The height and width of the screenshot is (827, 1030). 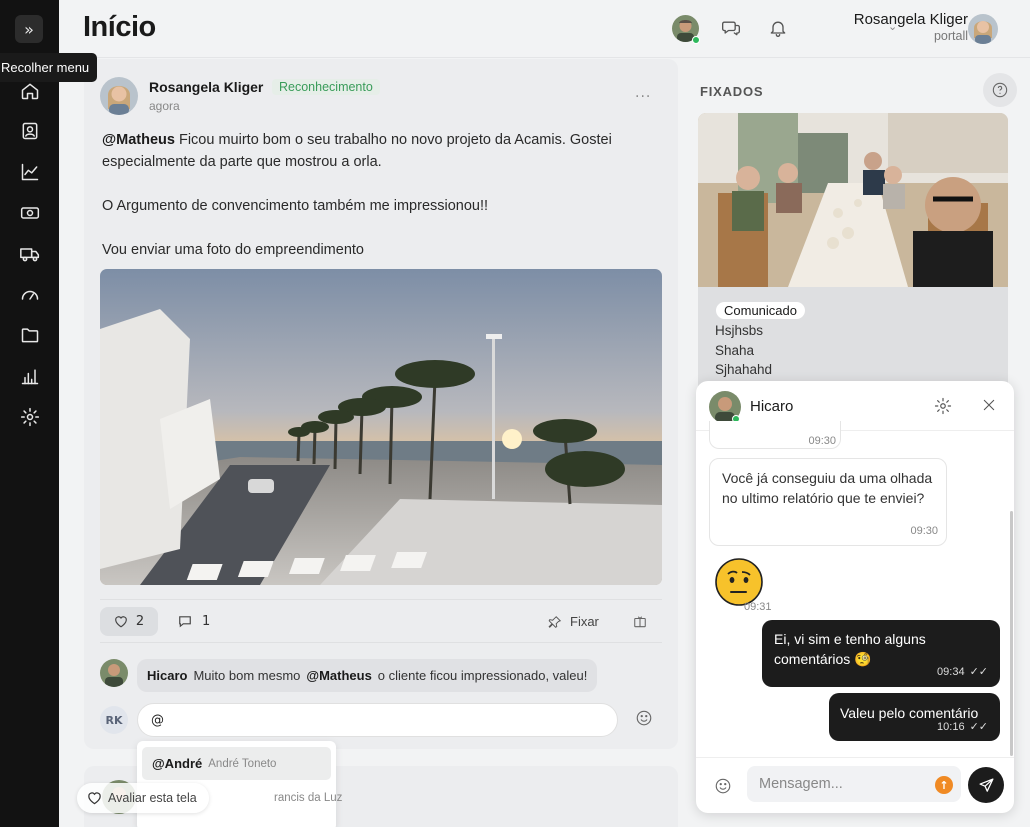 What do you see at coordinates (758, 607) in the screenshot?
I see `chat-message-time: 09:31` at bounding box center [758, 607].